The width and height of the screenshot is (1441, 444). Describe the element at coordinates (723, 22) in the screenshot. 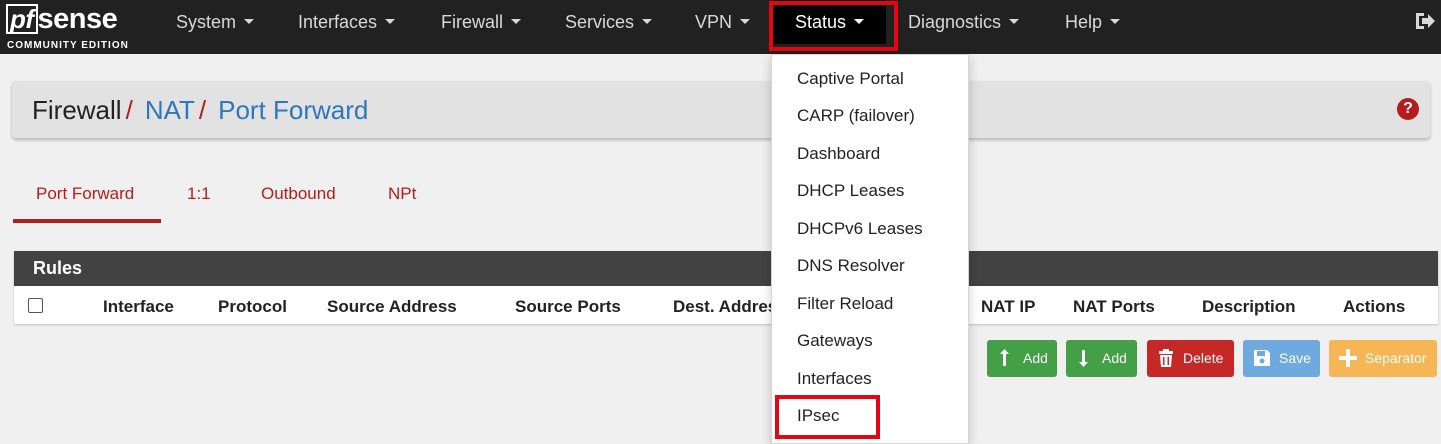

I see `nav-vpn: VPN` at that location.